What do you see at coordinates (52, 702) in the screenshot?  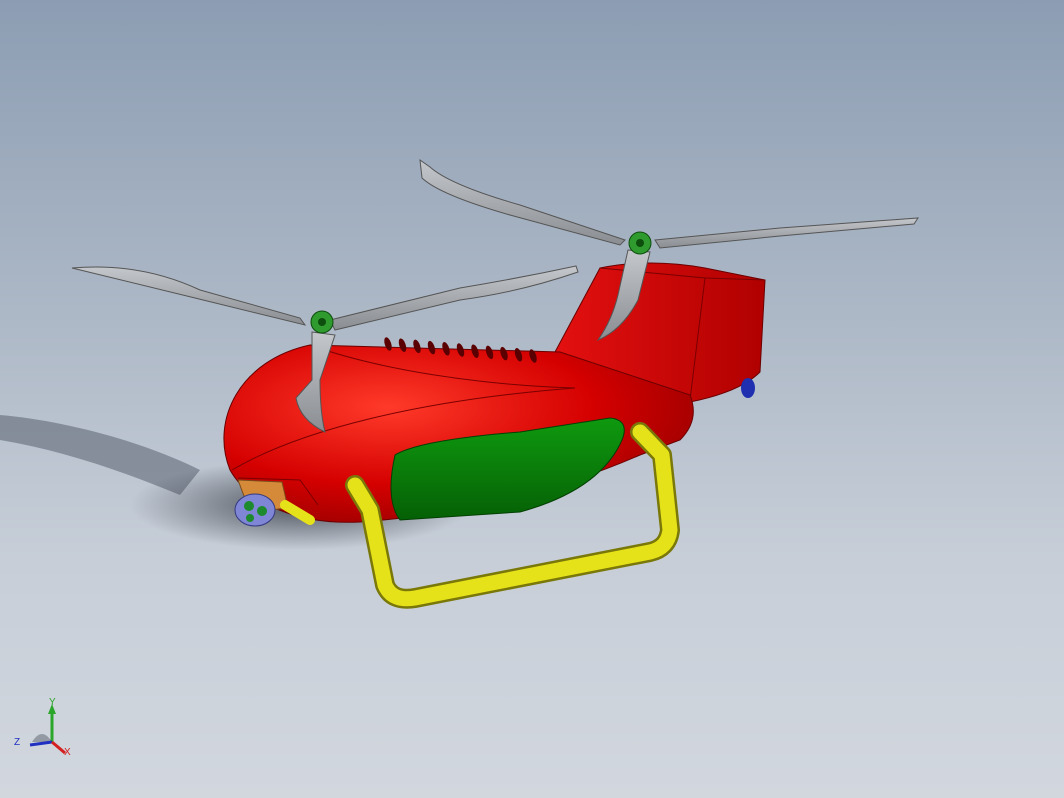 I see `y-axis-label: Y` at bounding box center [52, 702].